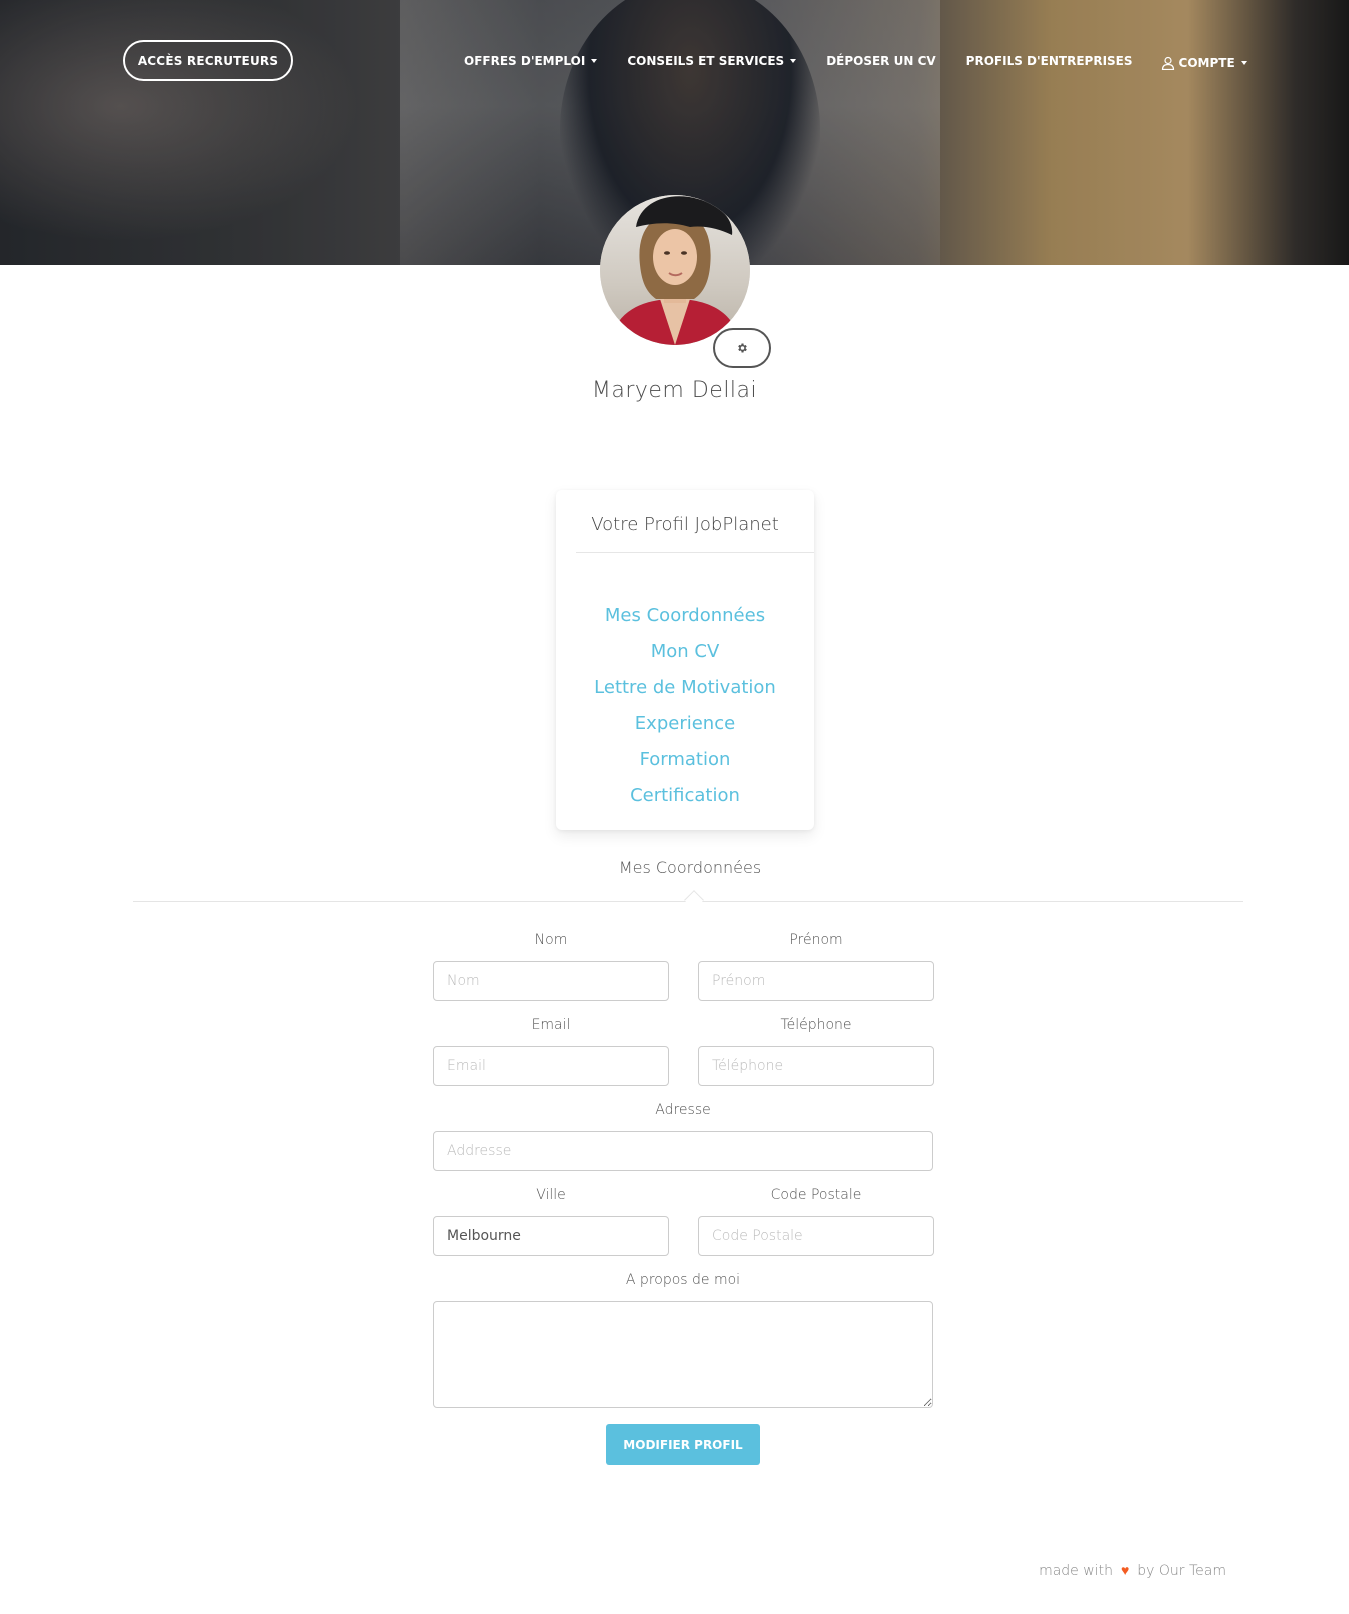 Image resolution: width=1349 pixels, height=1614 pixels. I want to click on email-label: Email, so click(551, 1025).